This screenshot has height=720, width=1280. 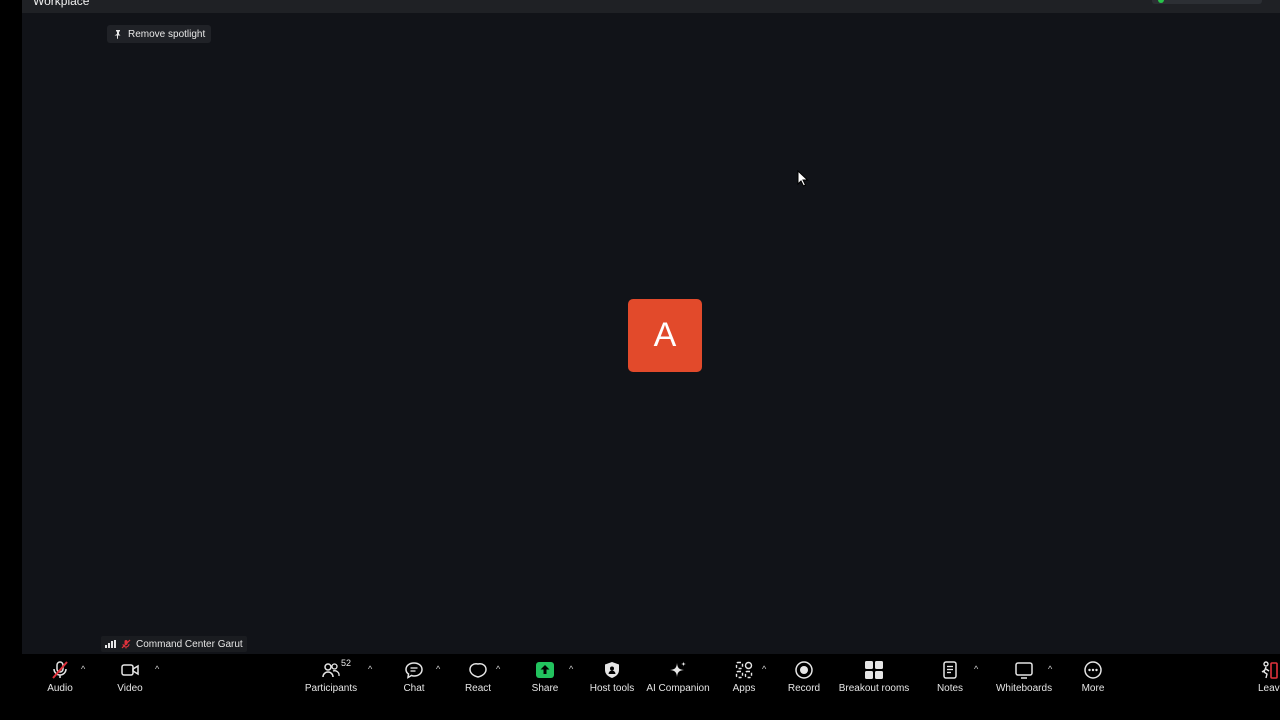 I want to click on video-button: Video, so click(x=130, y=676).